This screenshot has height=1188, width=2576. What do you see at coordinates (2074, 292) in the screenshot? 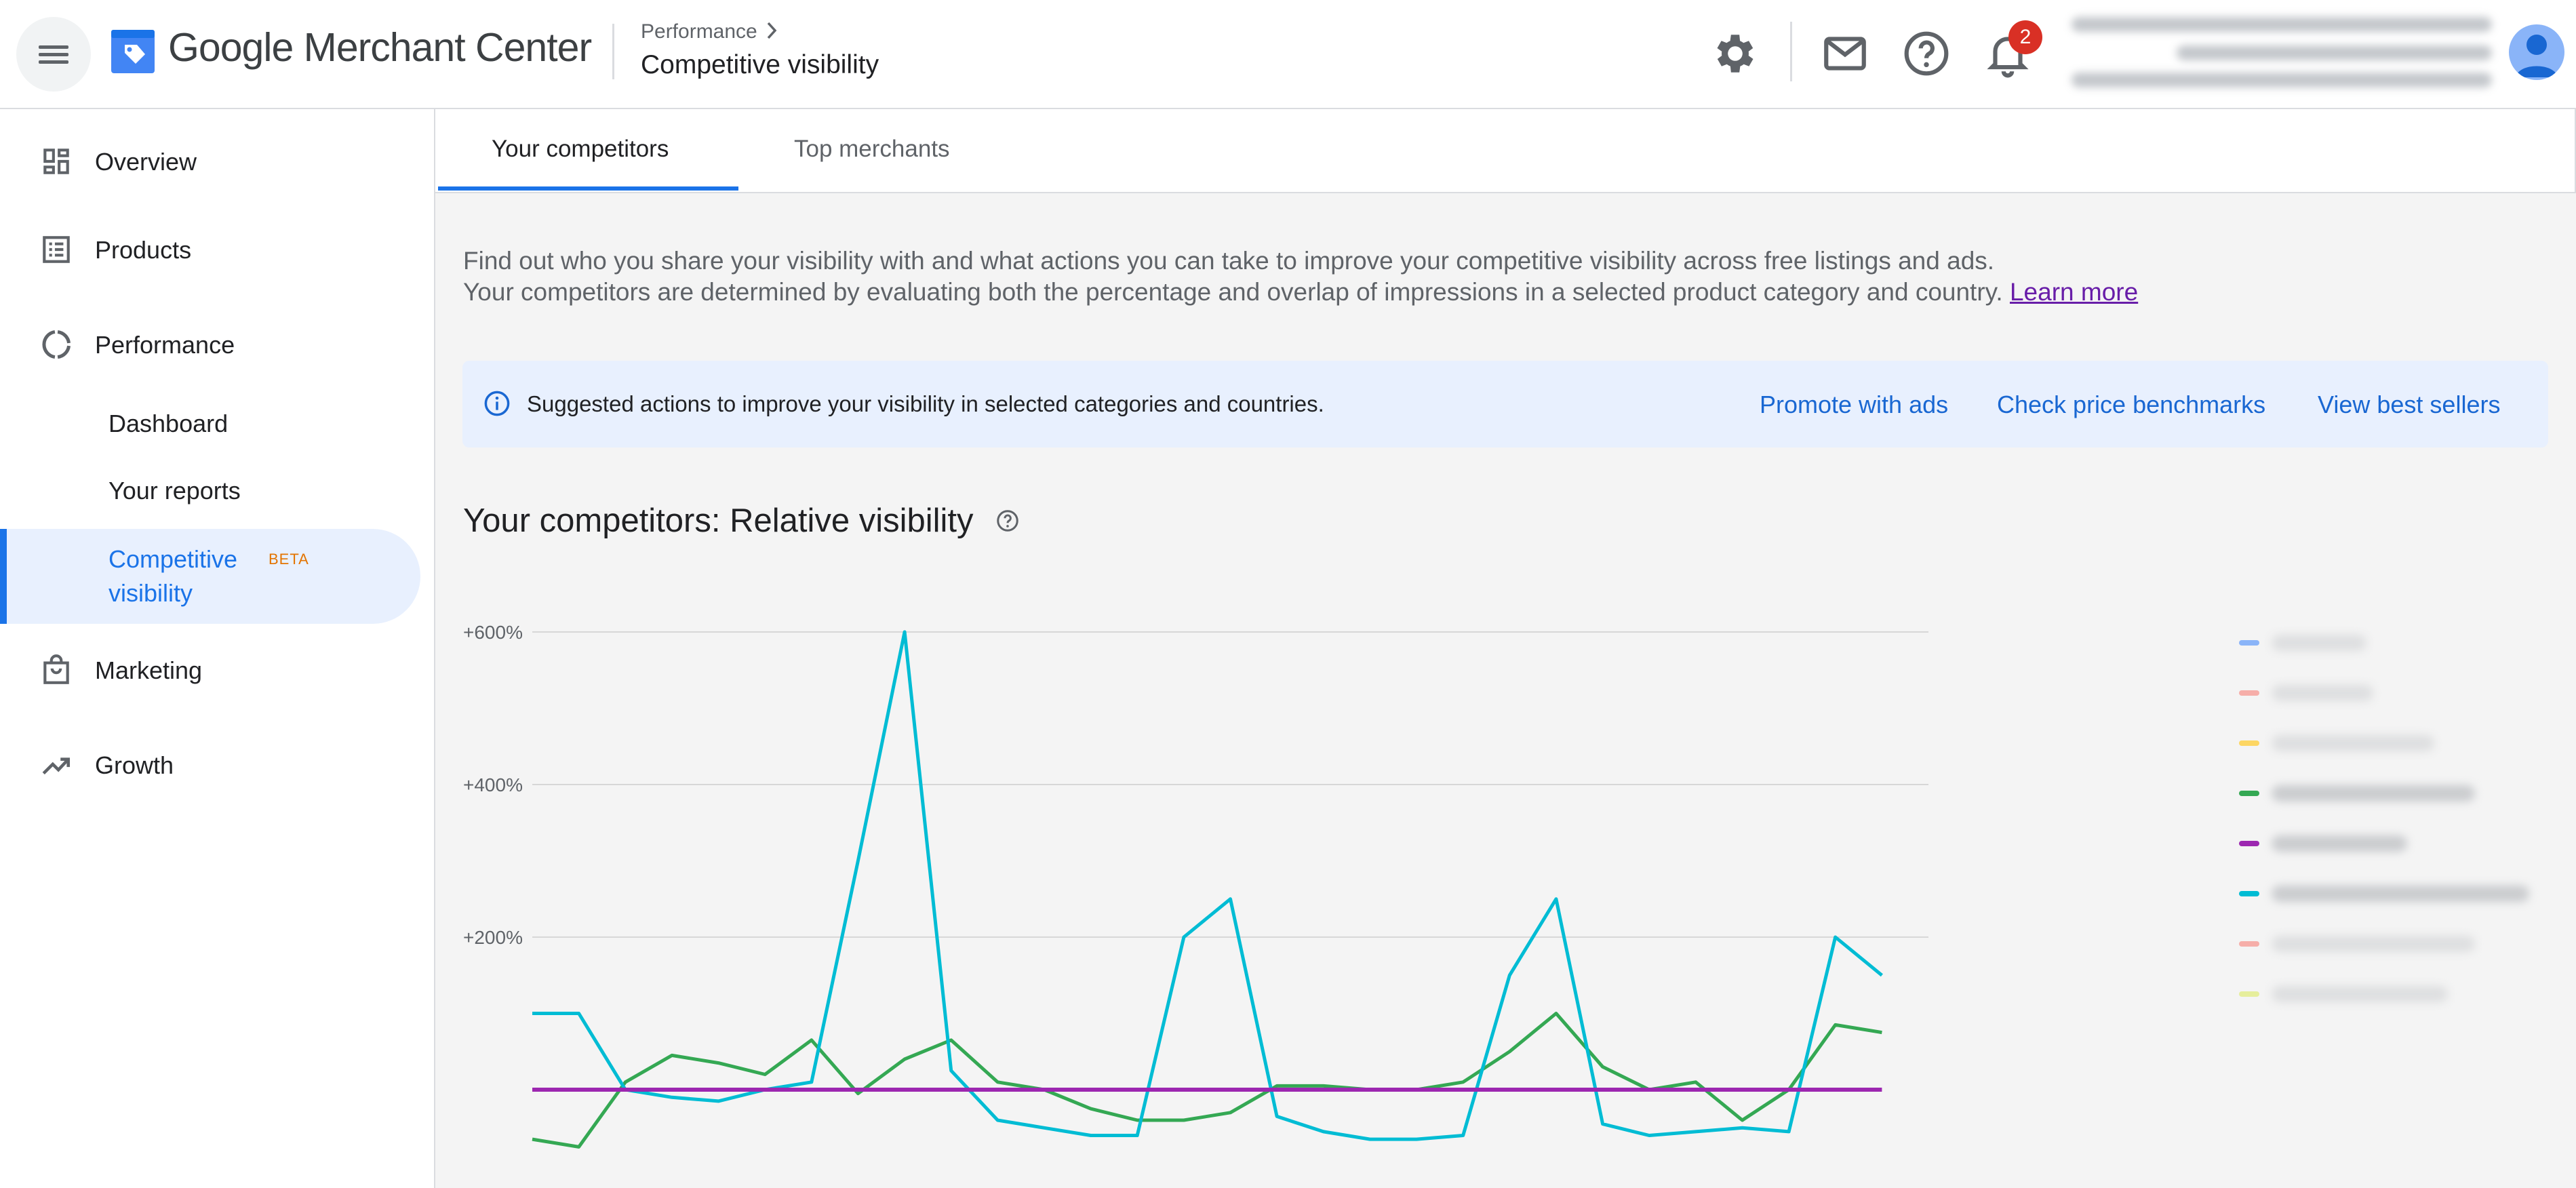
I see `learn-more-link: Learn more` at bounding box center [2074, 292].